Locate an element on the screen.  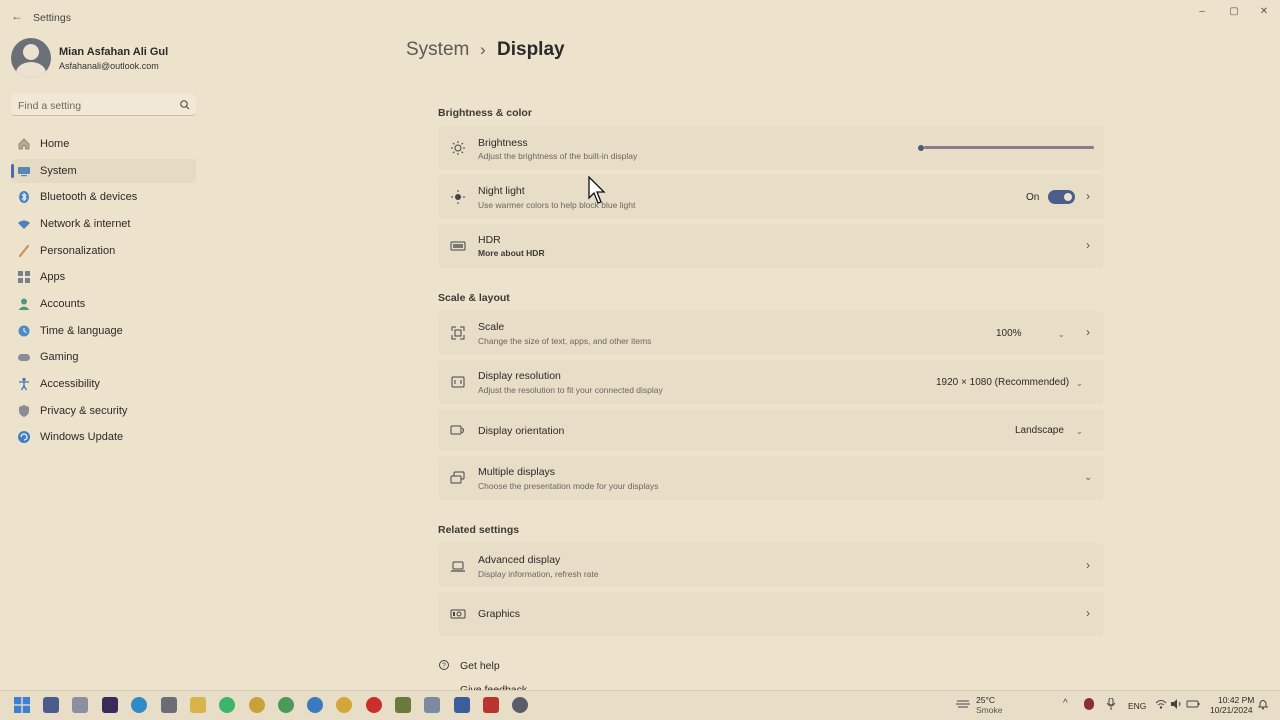
night-light-icon is located at coordinates (458, 197).